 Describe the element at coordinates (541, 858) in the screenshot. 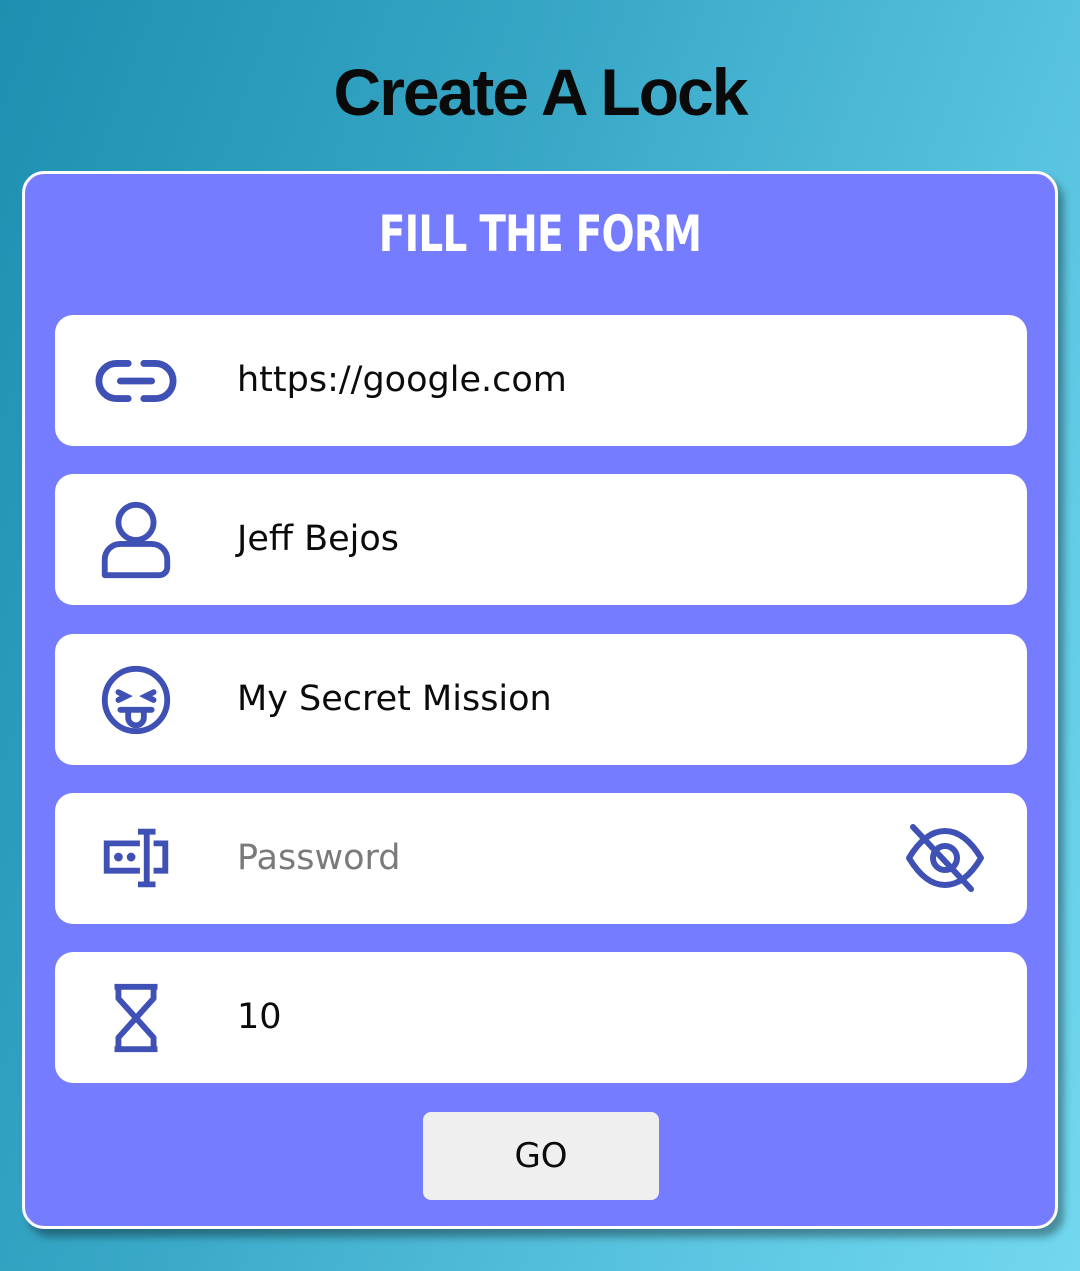

I see `password-field: Password` at that location.